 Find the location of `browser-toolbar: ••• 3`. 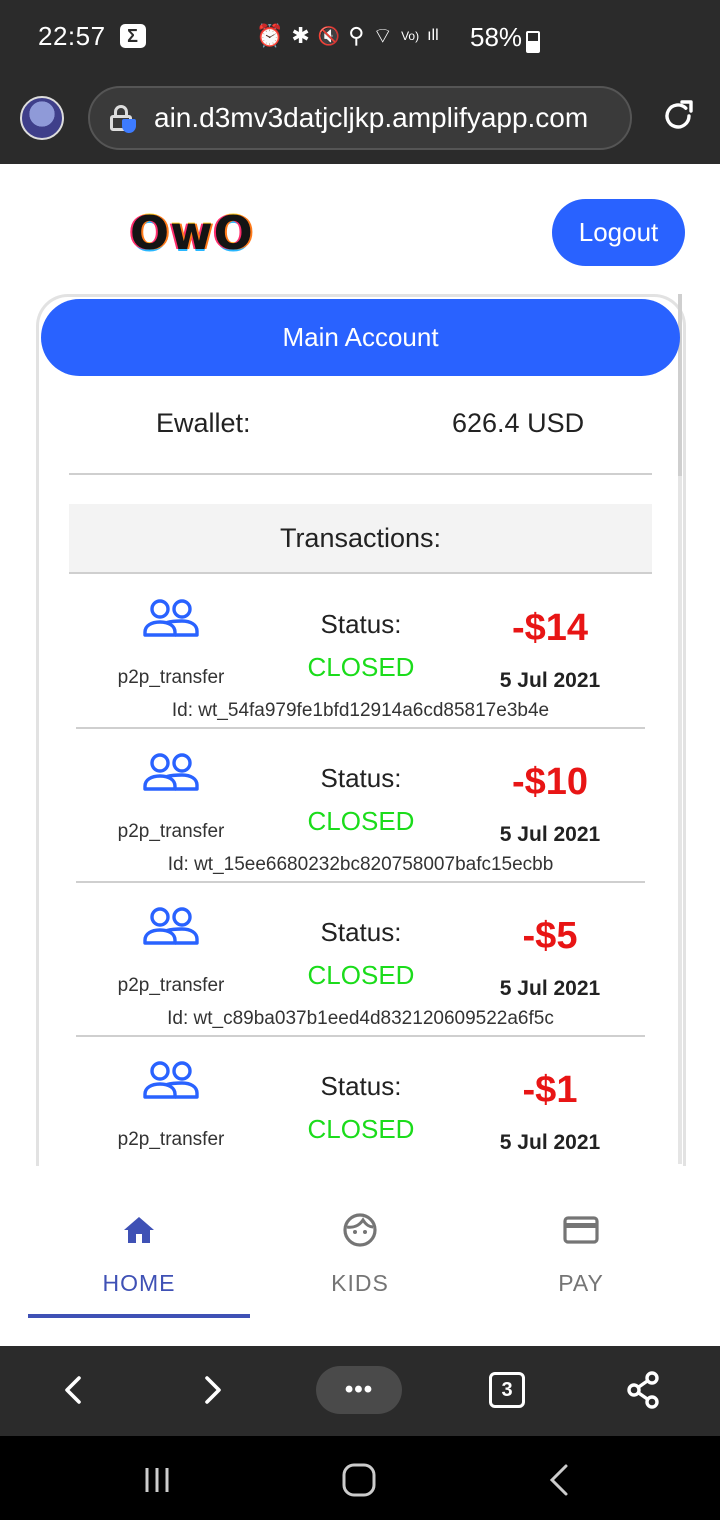

browser-toolbar: ••• 3 is located at coordinates (360, 1391).